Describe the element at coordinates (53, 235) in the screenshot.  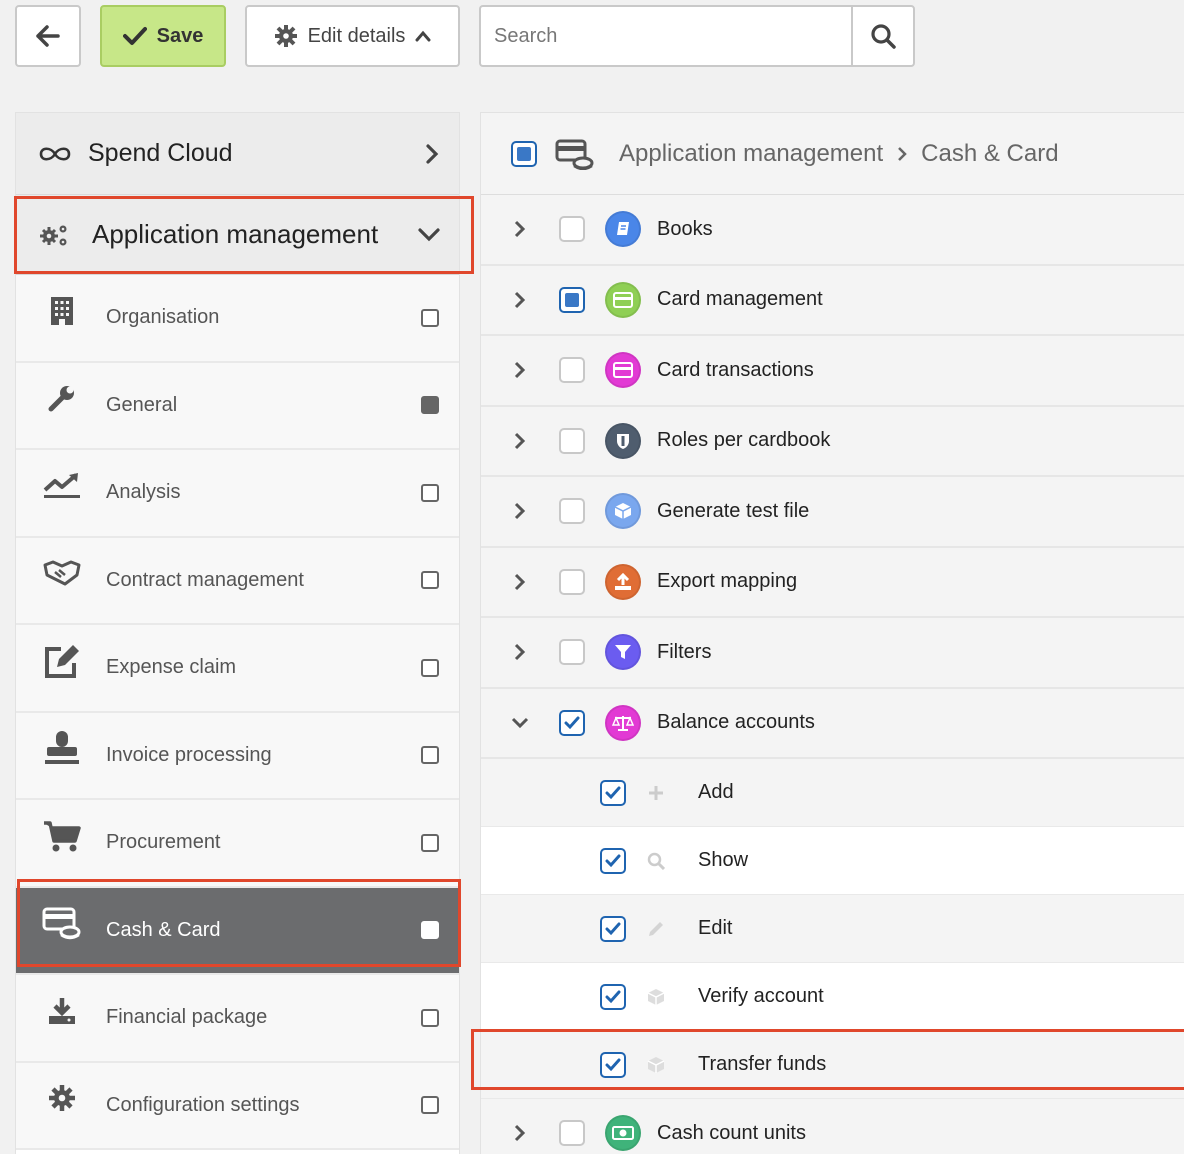
I see `gears-icon` at that location.